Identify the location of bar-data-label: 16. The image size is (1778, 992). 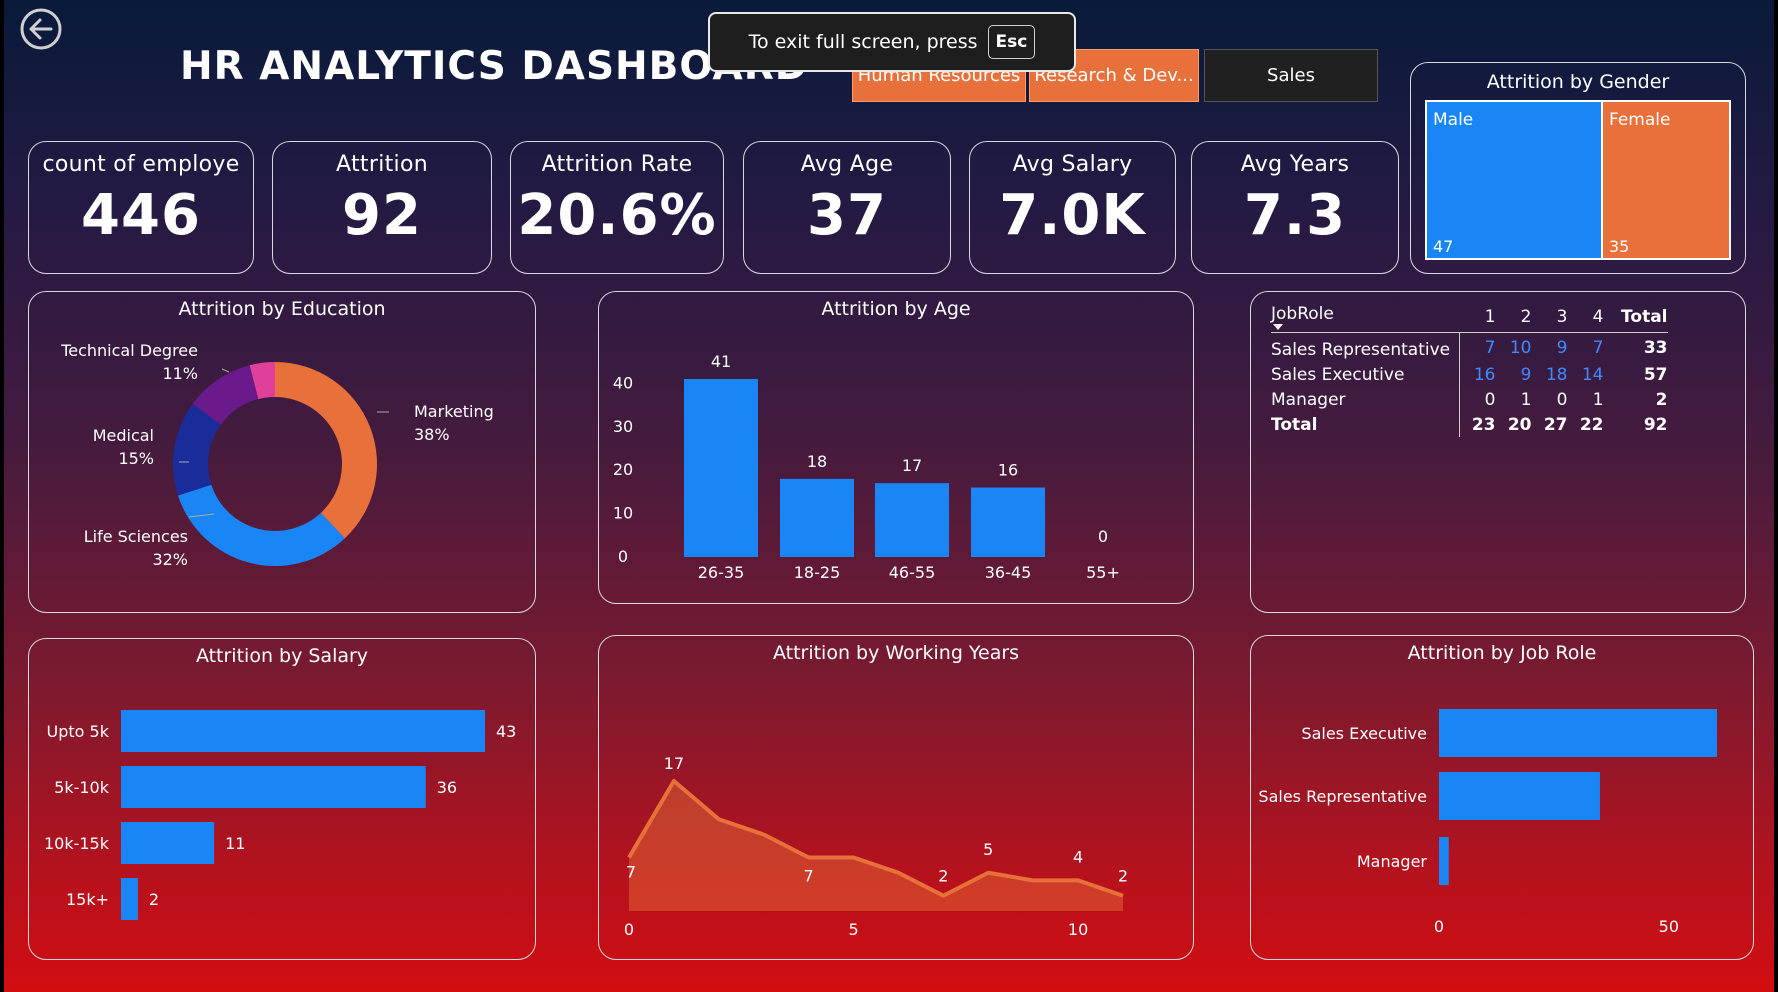
(1008, 470).